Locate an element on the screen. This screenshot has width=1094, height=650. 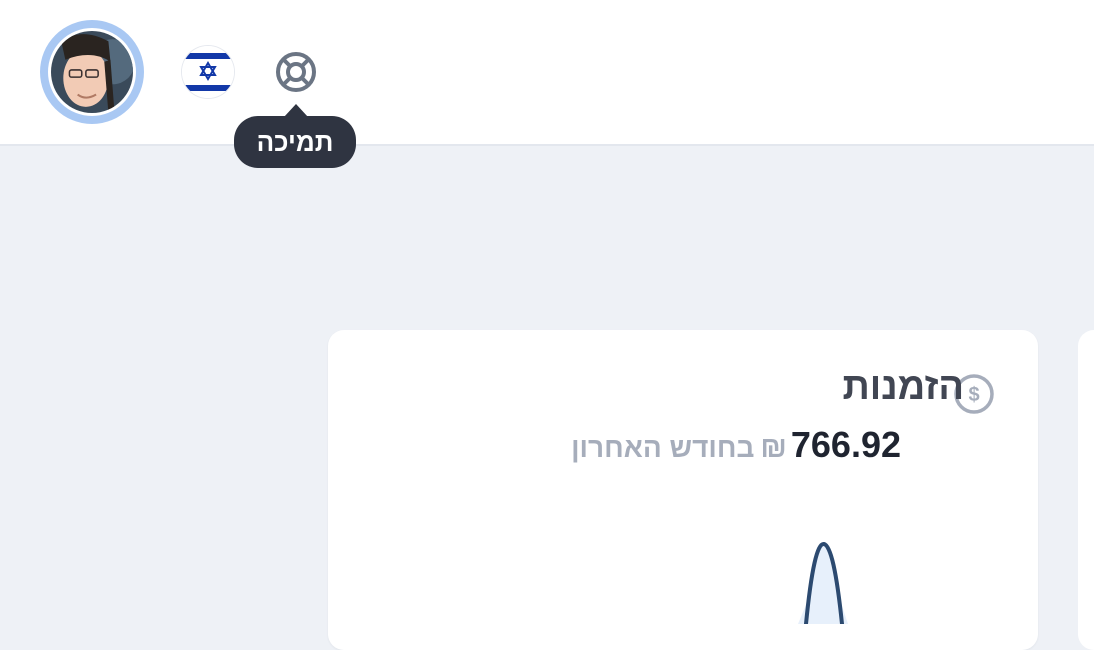
avatar-photo-icon is located at coordinates (92, 72).